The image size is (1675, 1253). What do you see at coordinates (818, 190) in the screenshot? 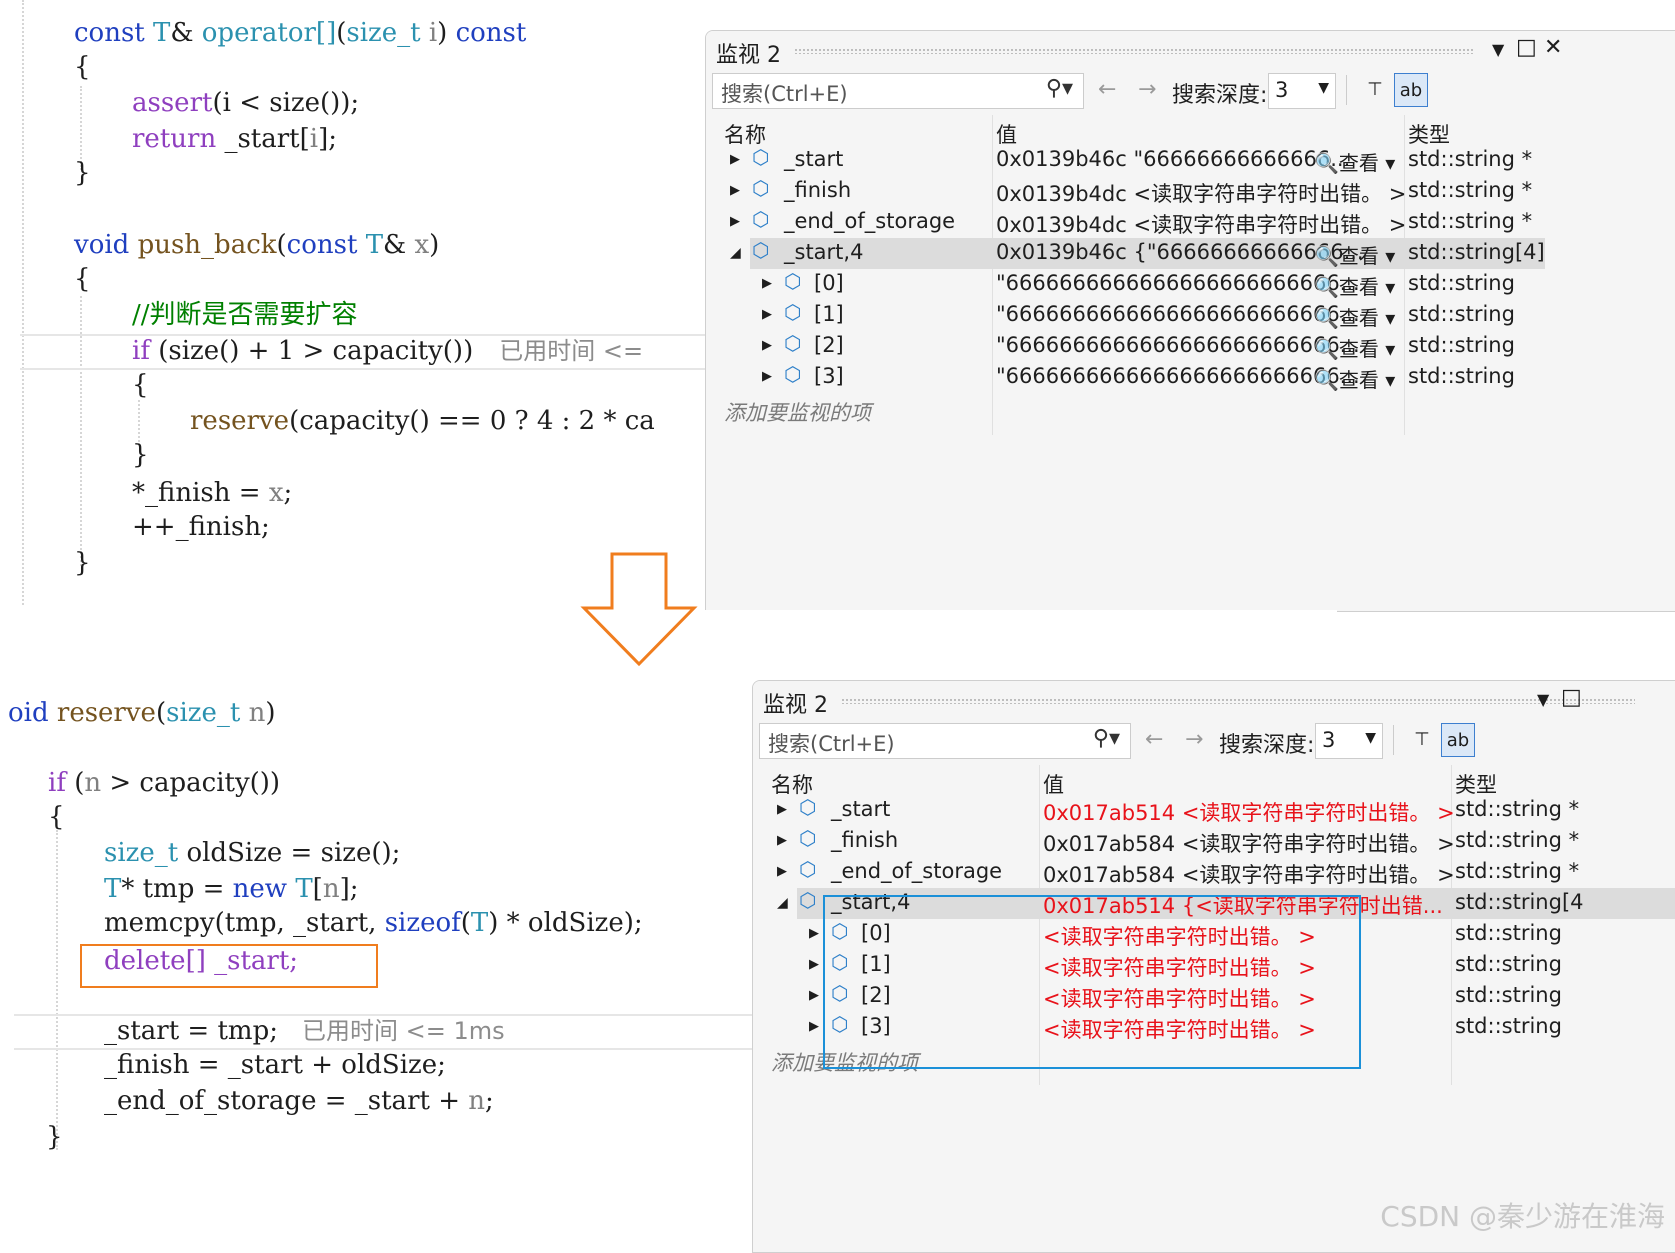
I see `watch-name: _finish` at bounding box center [818, 190].